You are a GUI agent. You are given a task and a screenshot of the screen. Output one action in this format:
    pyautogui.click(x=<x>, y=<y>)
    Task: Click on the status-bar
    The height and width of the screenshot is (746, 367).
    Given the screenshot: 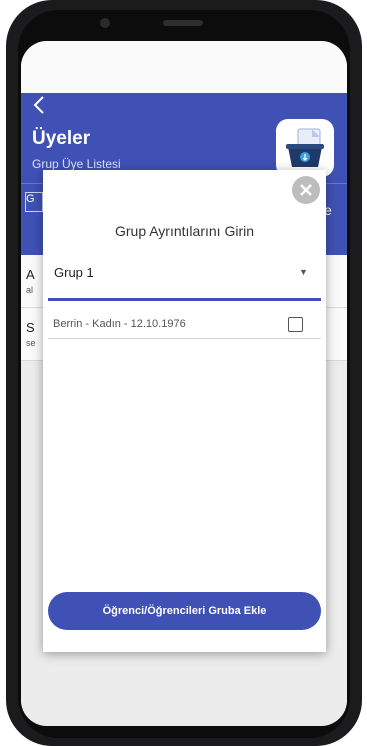 What is the action you would take?
    pyautogui.click(x=184, y=67)
    